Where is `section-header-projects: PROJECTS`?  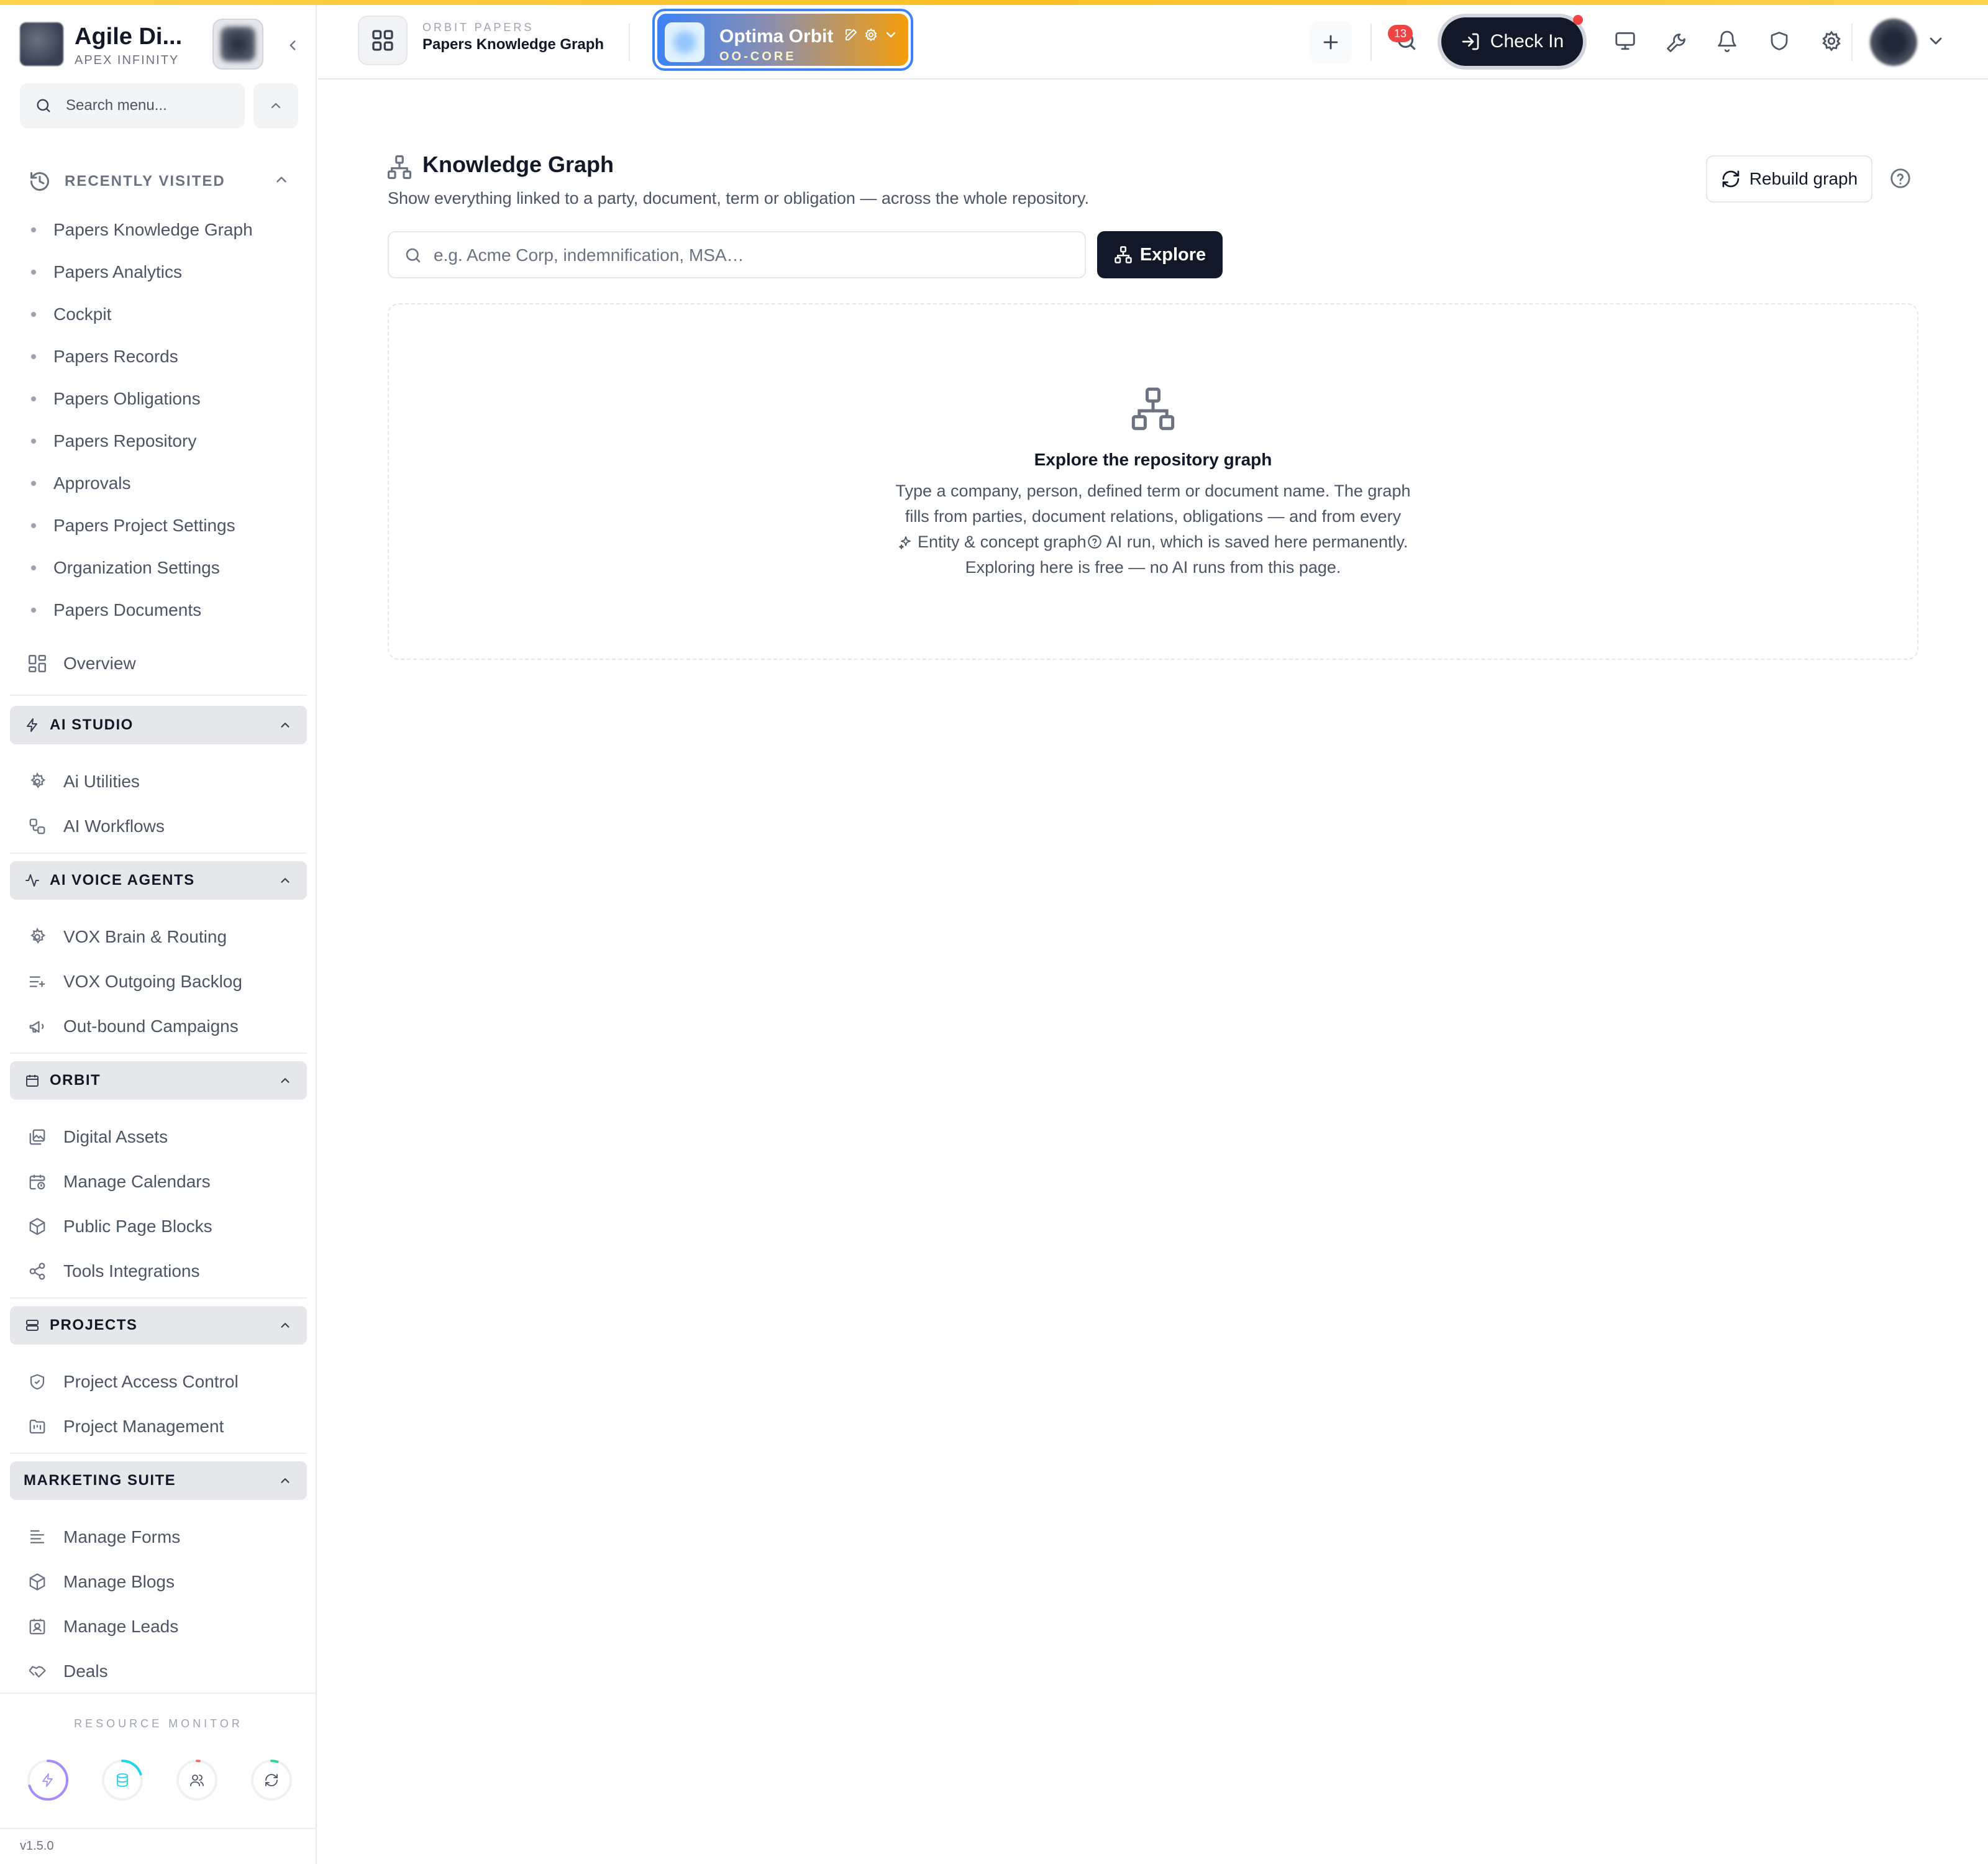 section-header-projects: PROJECTS is located at coordinates (158, 1325).